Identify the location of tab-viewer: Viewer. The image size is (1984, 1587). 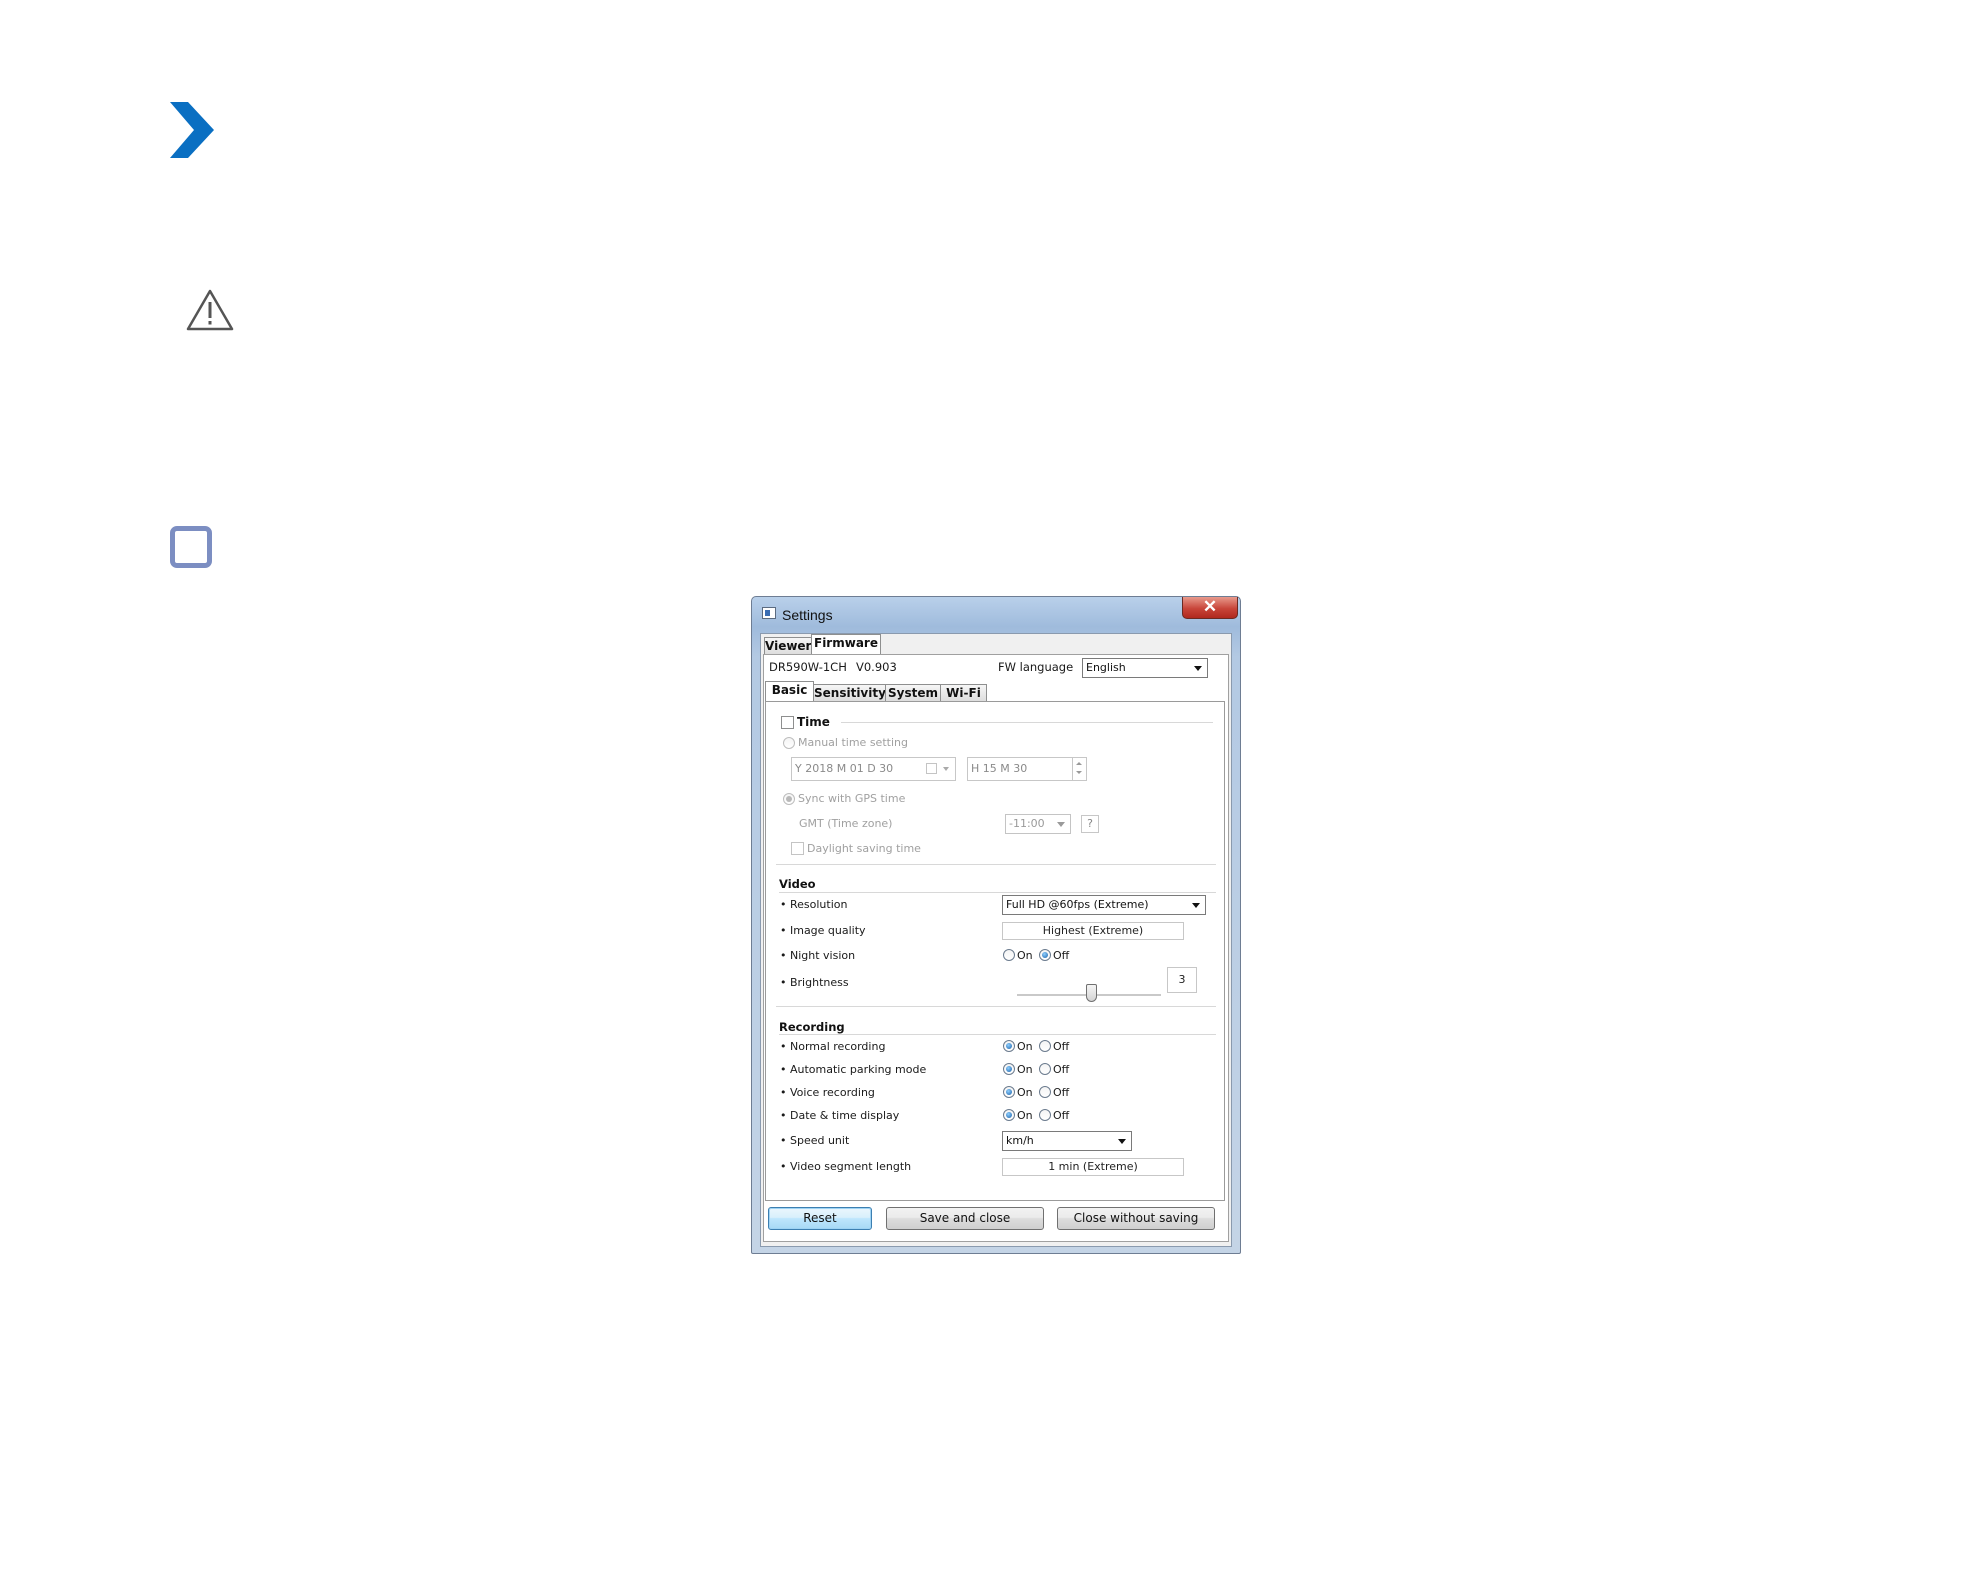
(788, 646).